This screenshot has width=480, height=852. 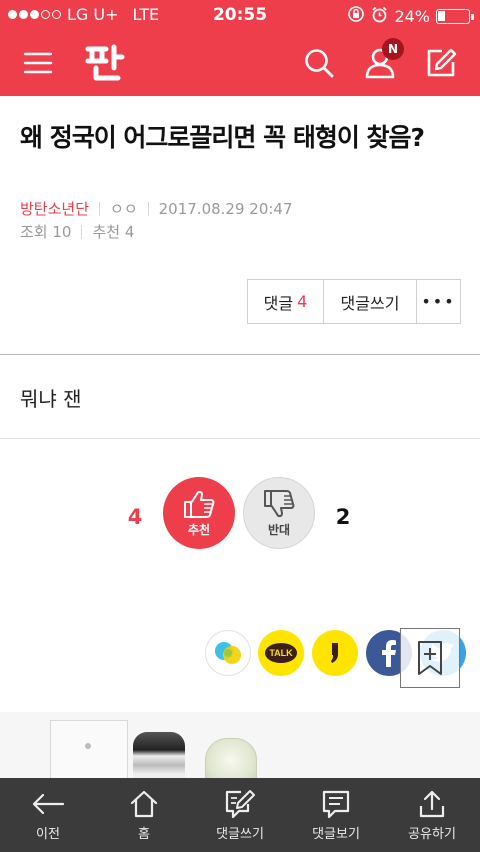 I want to click on app-logo, so click(x=105, y=64).